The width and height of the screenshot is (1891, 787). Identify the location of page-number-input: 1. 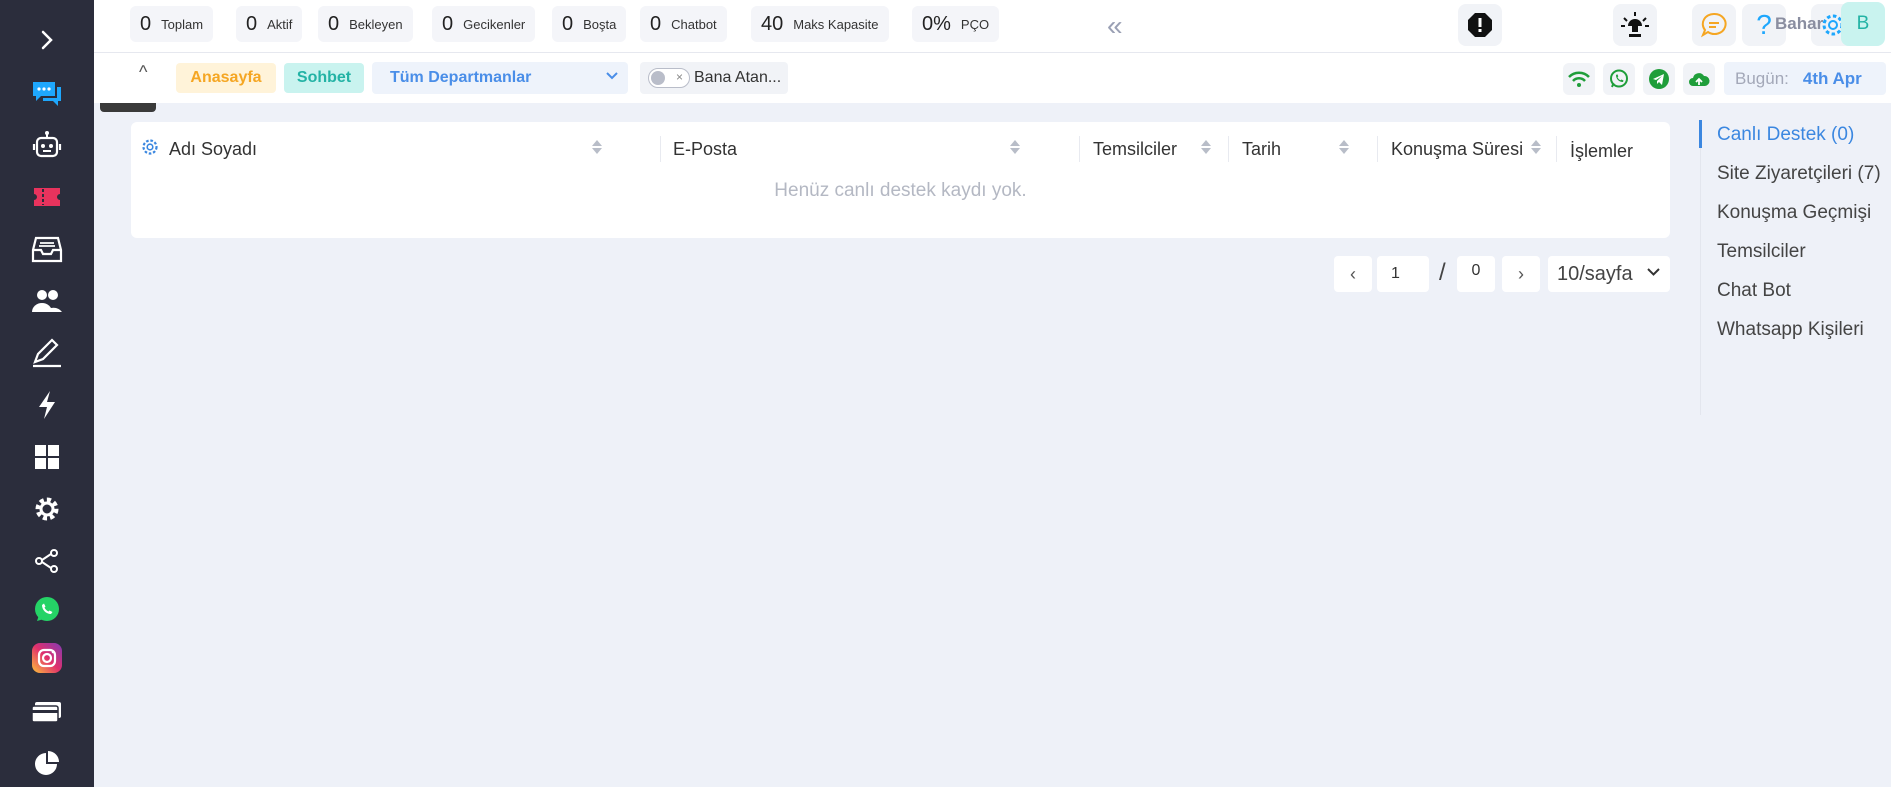
(1403, 274).